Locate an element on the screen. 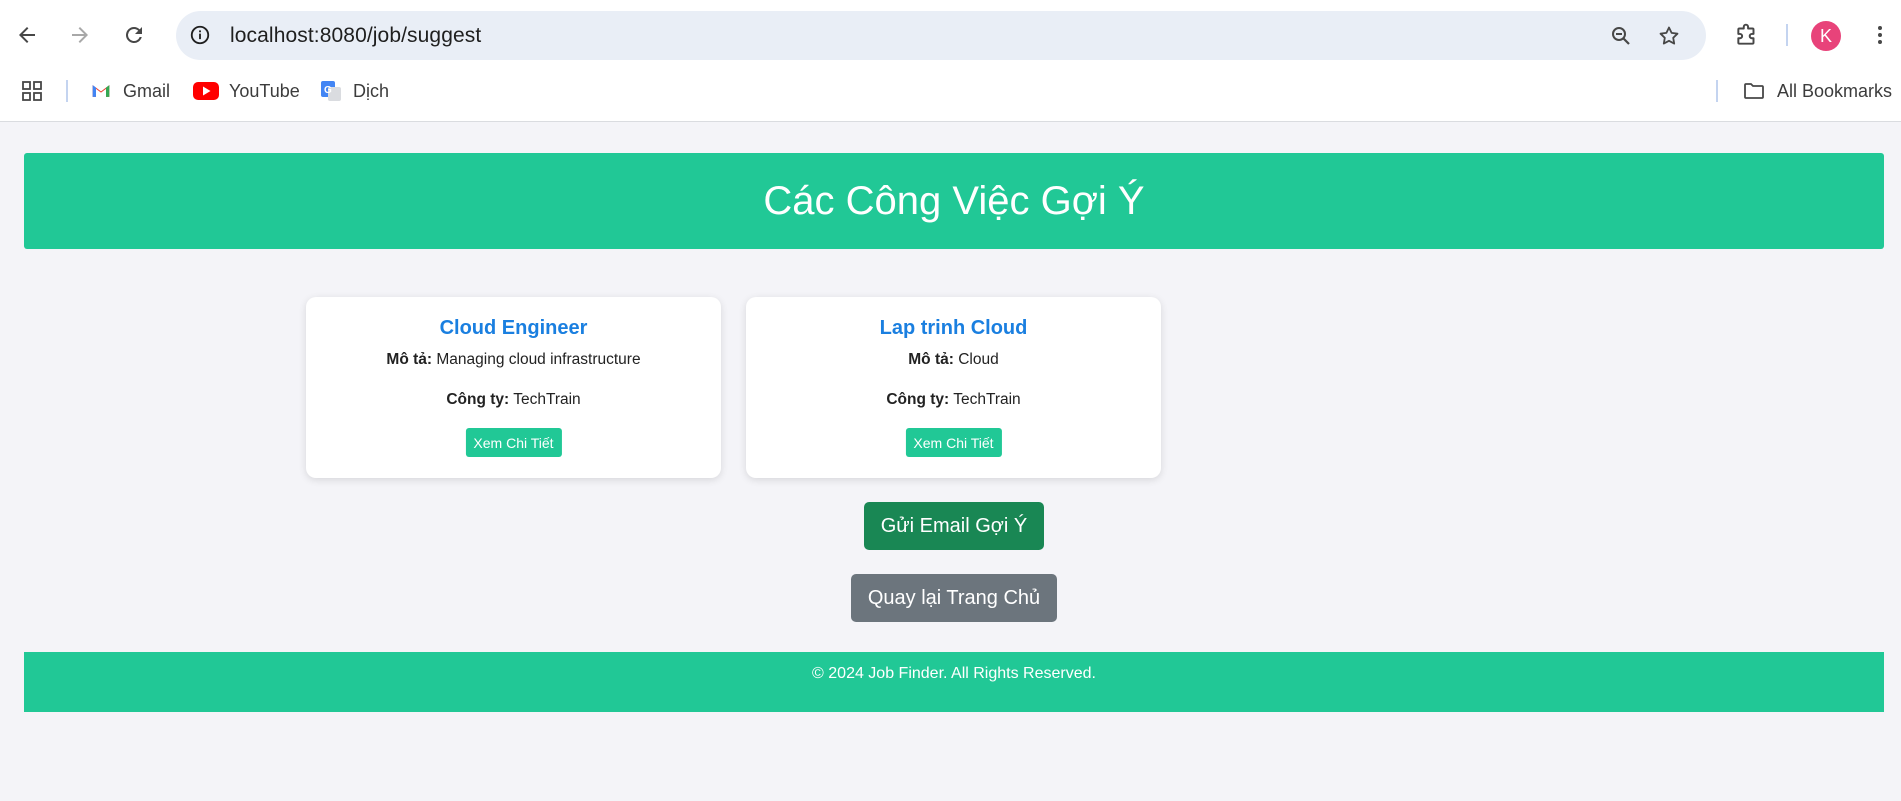 The height and width of the screenshot is (801, 1901). apps-button is located at coordinates (32, 91).